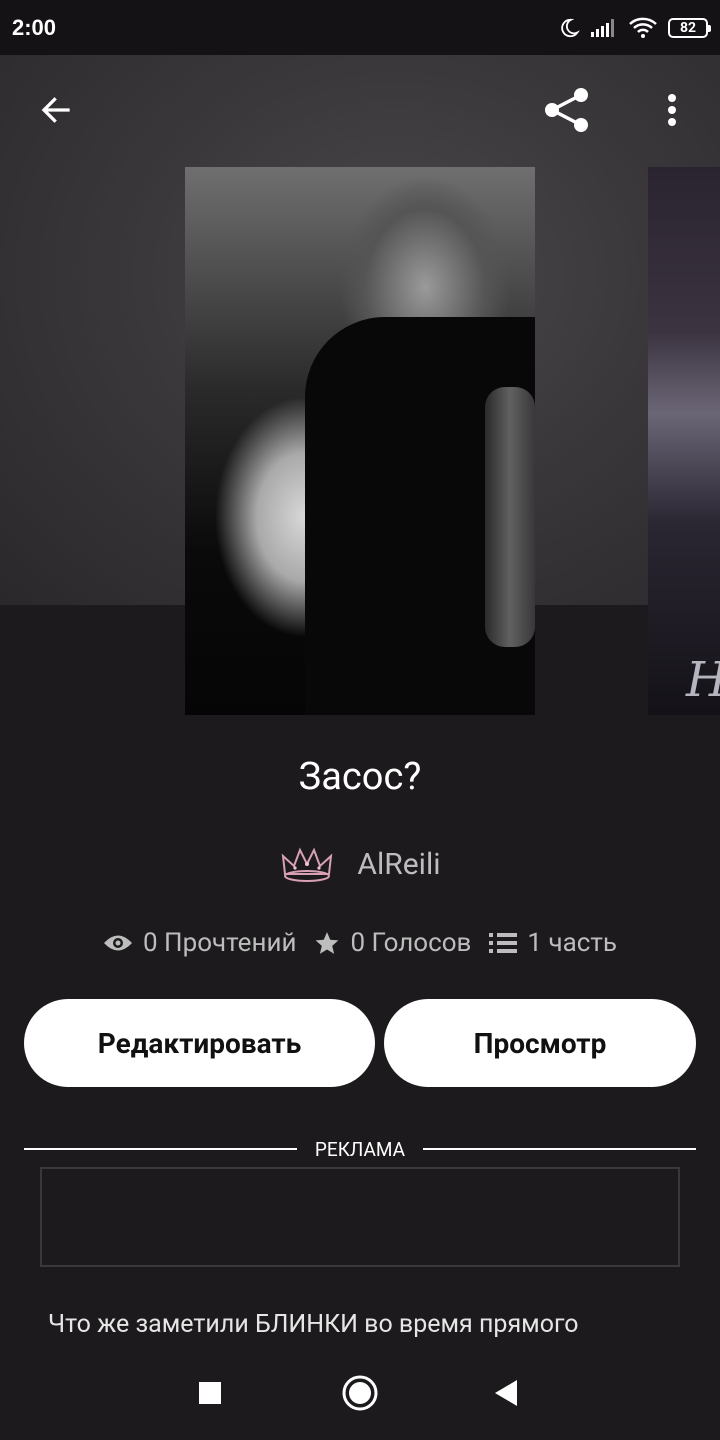 The image size is (720, 1440). What do you see at coordinates (118, 943) in the screenshot?
I see `eye-icon` at bounding box center [118, 943].